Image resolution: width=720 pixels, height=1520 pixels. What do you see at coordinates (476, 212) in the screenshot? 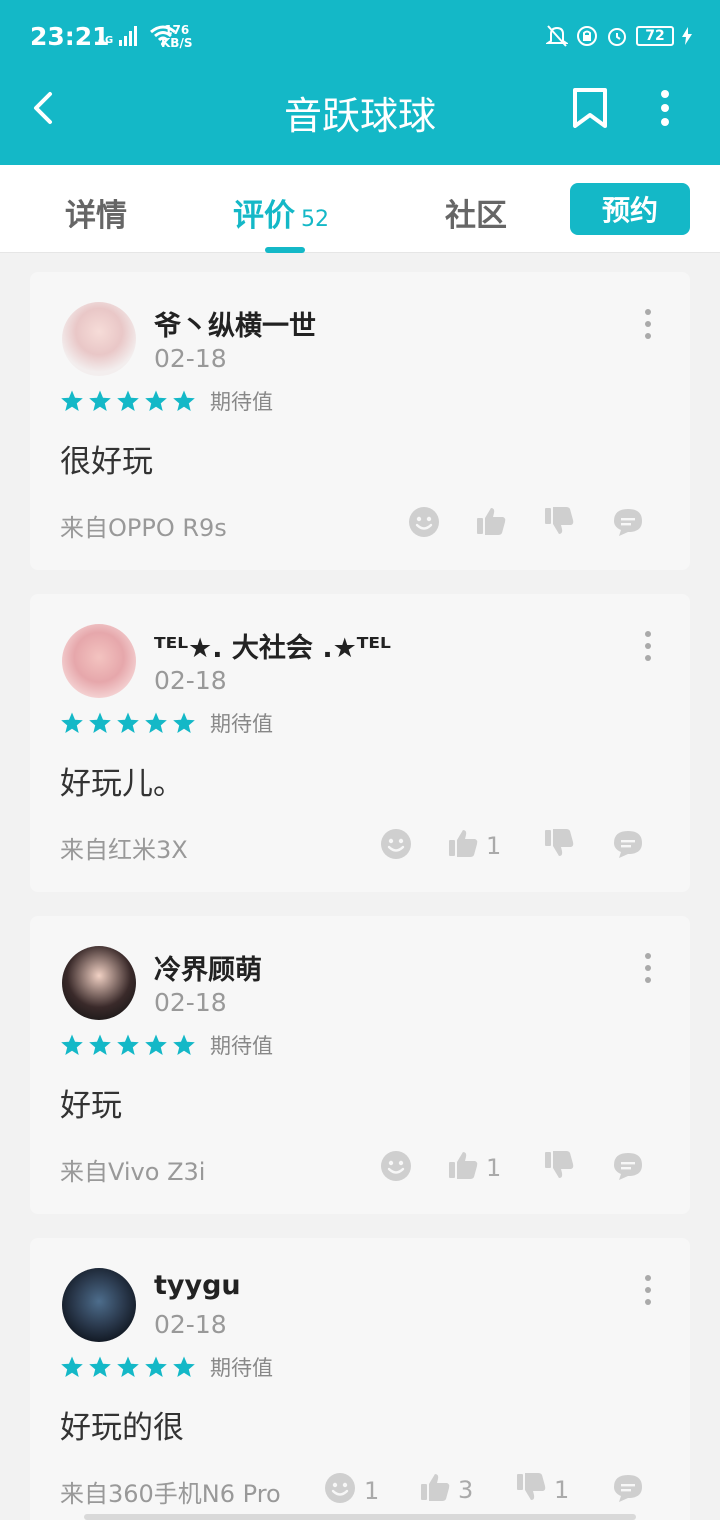
I see `tab-community: 社区` at bounding box center [476, 212].